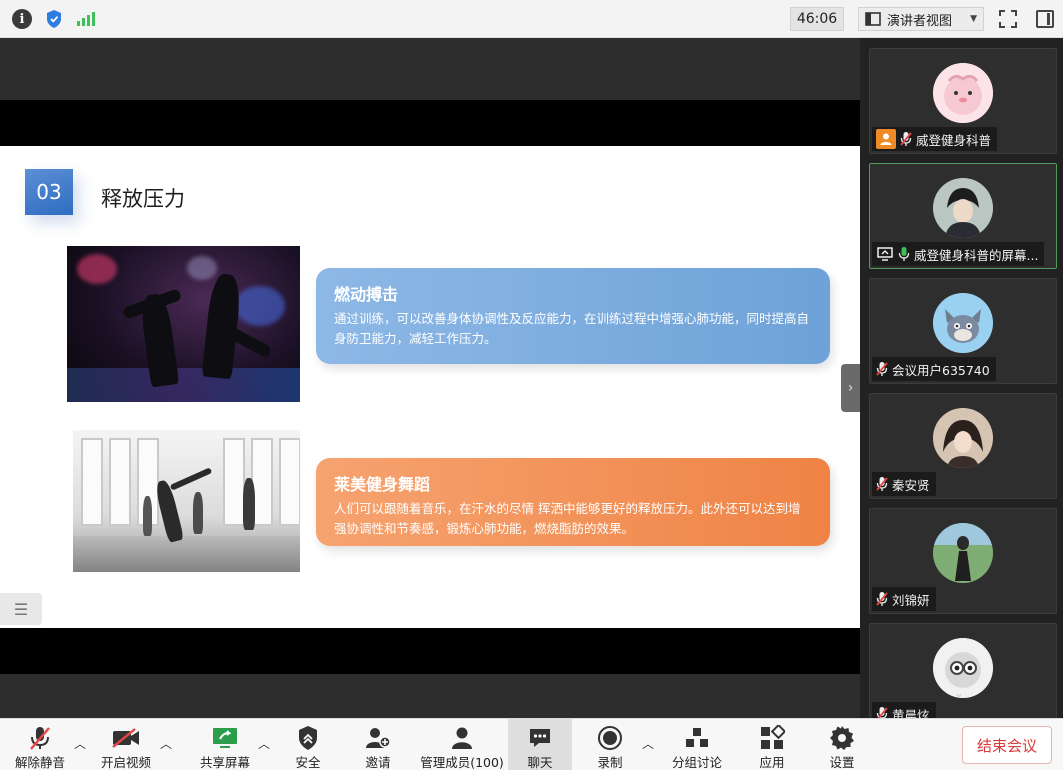  Describe the element at coordinates (1007, 745) in the screenshot. I see `end-meeting-button: 结束会议` at that location.